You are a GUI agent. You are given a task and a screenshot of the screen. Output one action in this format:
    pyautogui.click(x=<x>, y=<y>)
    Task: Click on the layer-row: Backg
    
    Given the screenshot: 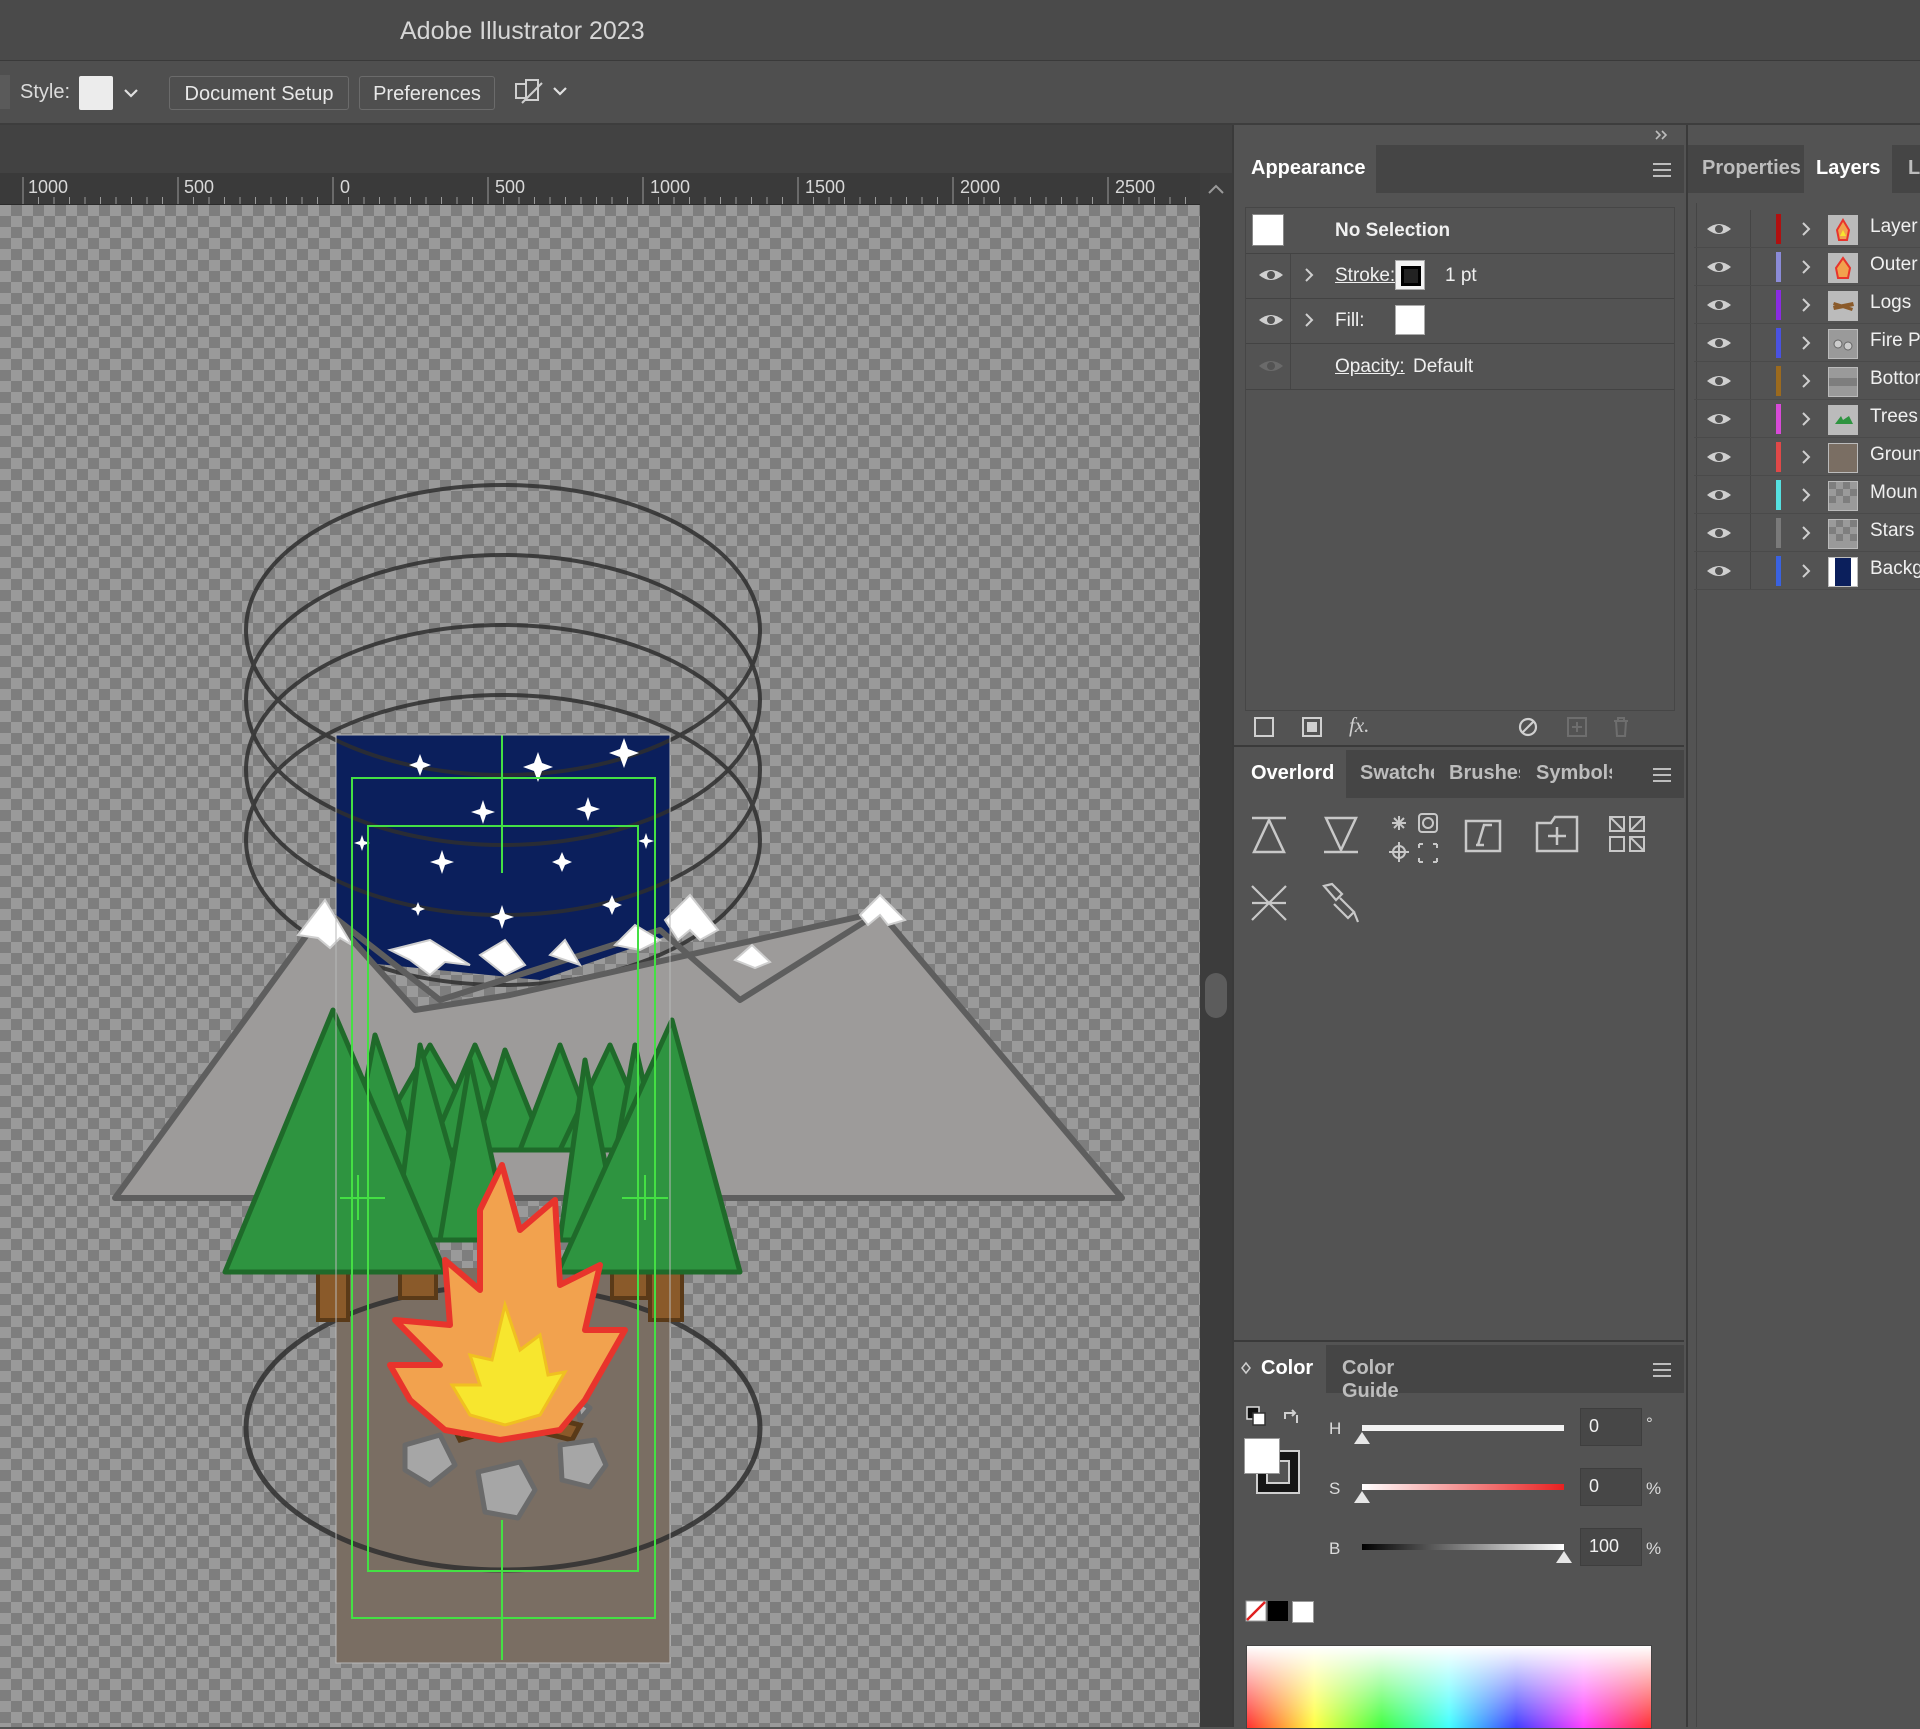 What is the action you would take?
    pyautogui.click(x=1807, y=571)
    